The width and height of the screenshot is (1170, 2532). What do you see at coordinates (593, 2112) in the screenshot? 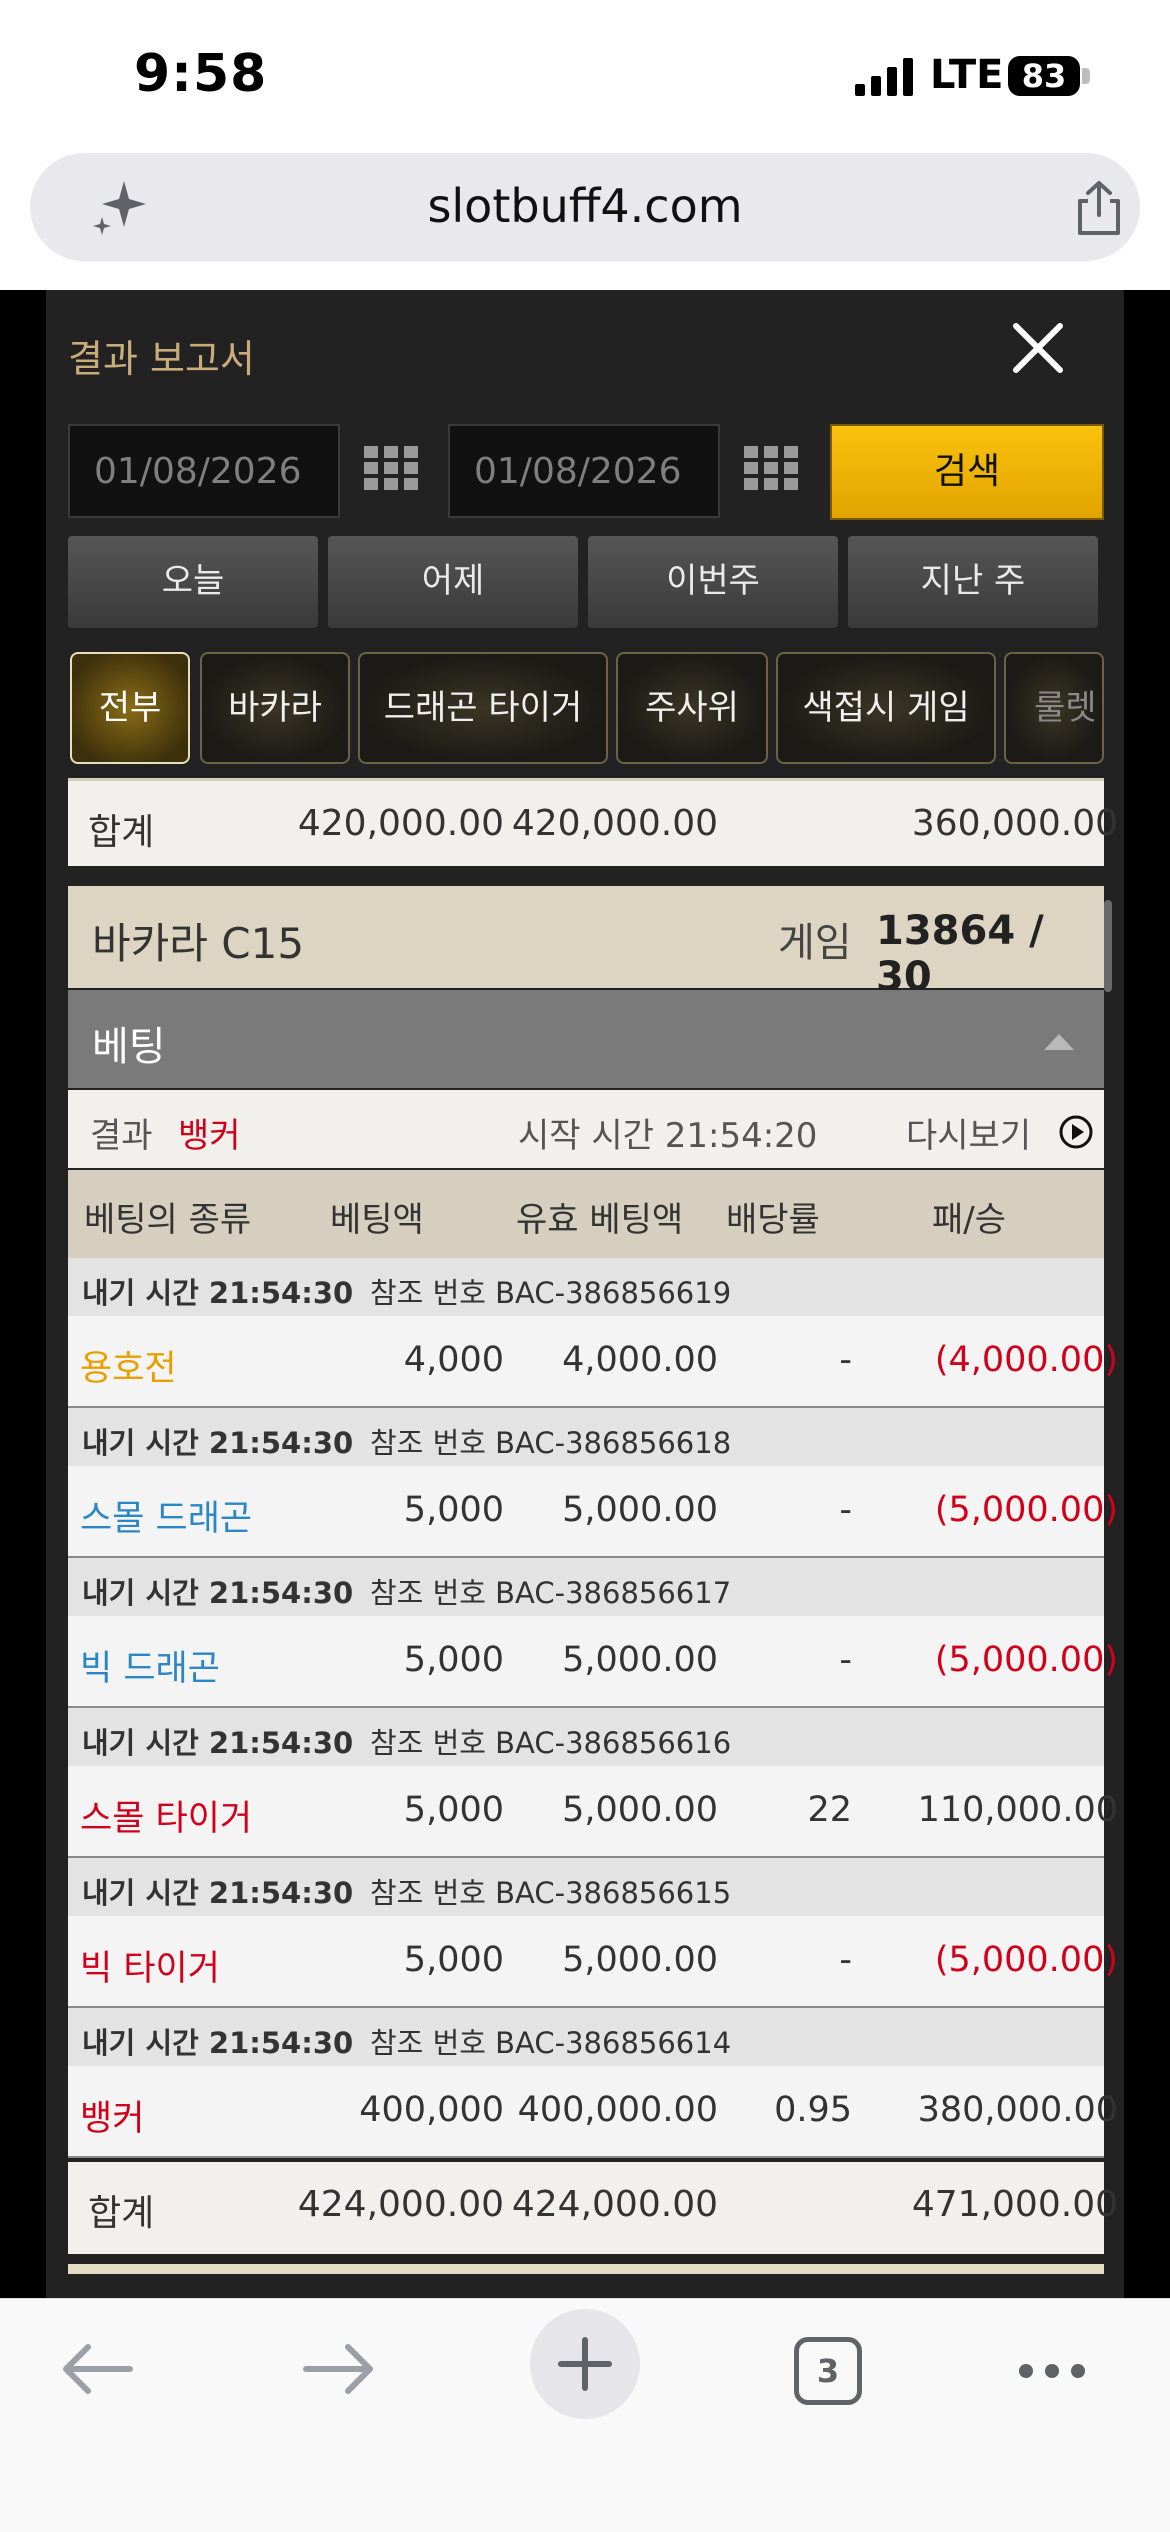
I see `bet-row: 뱅커 400,000 400,000.00 0.95 380,000.00` at bounding box center [593, 2112].